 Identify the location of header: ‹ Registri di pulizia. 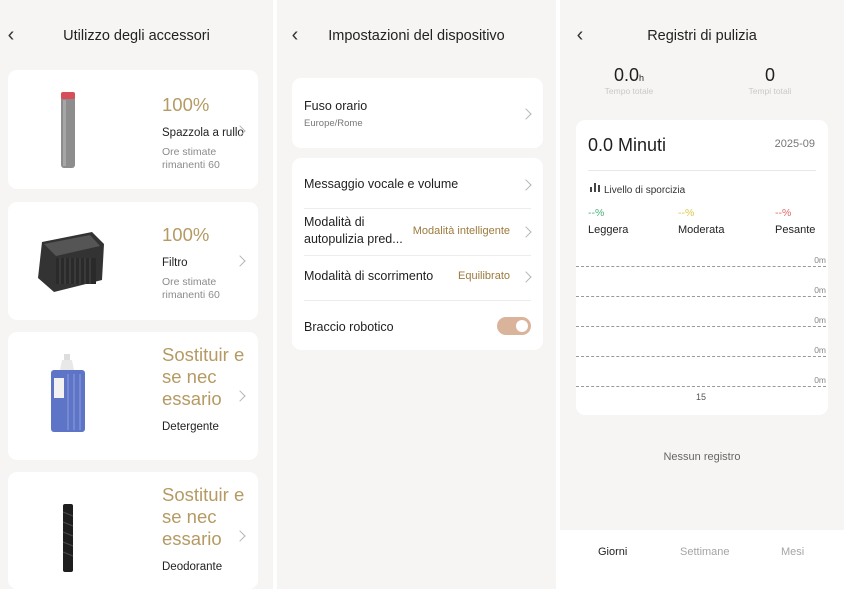
(702, 36).